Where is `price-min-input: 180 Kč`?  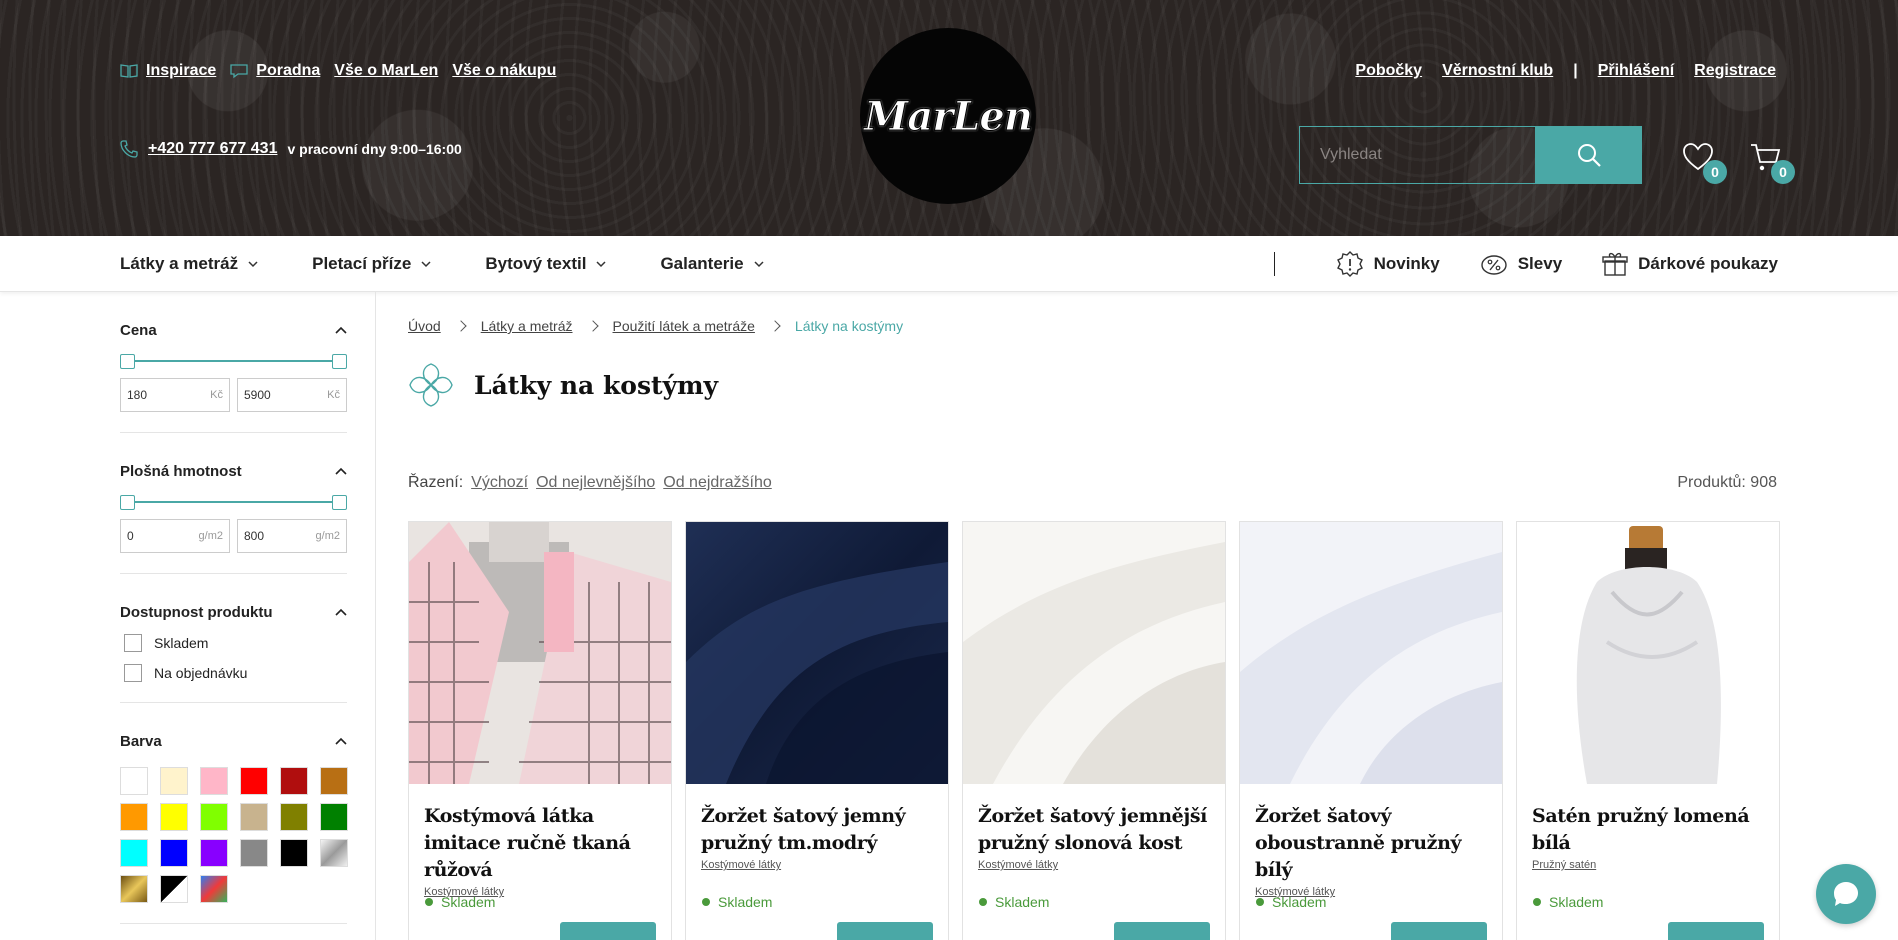 price-min-input: 180 Kč is located at coordinates (175, 395).